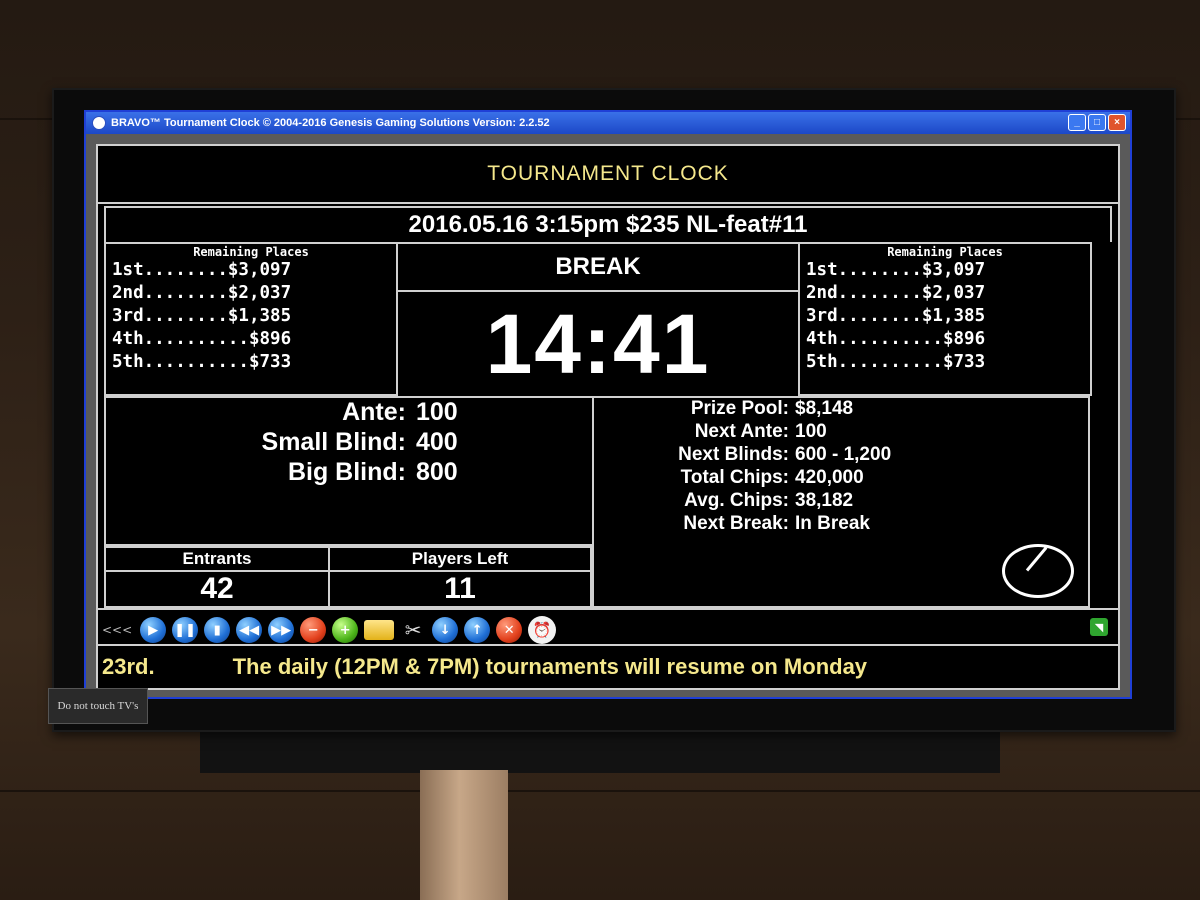  Describe the element at coordinates (437, 472) in the screenshot. I see `big-blind-value: 800` at that location.